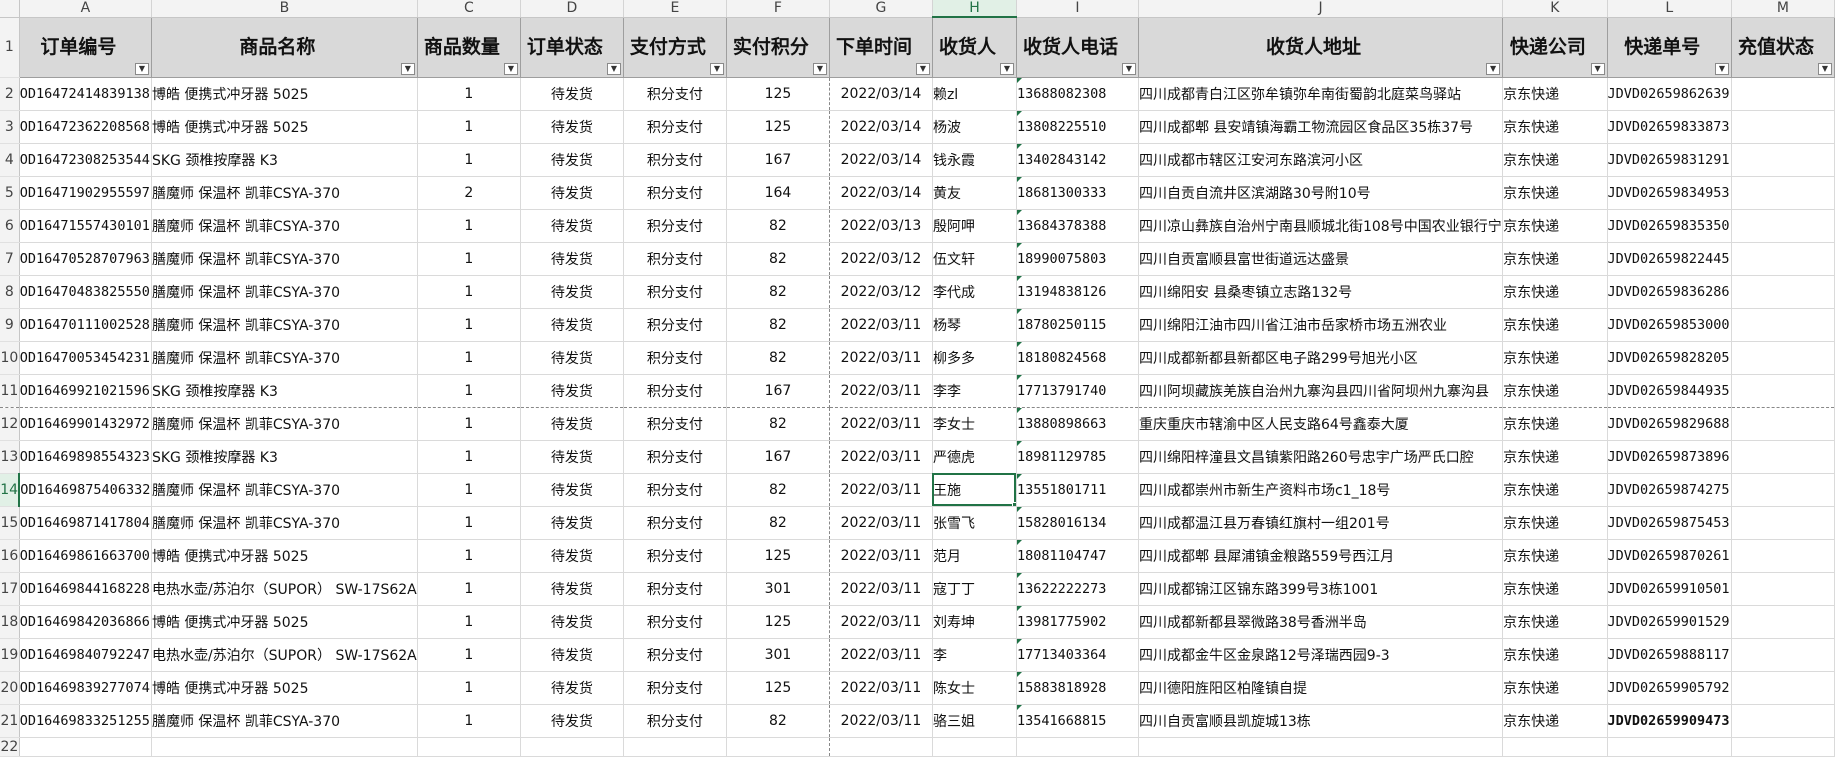 The height and width of the screenshot is (765, 1835). I want to click on cell-l8: JDVD02659836286, so click(1669, 292).